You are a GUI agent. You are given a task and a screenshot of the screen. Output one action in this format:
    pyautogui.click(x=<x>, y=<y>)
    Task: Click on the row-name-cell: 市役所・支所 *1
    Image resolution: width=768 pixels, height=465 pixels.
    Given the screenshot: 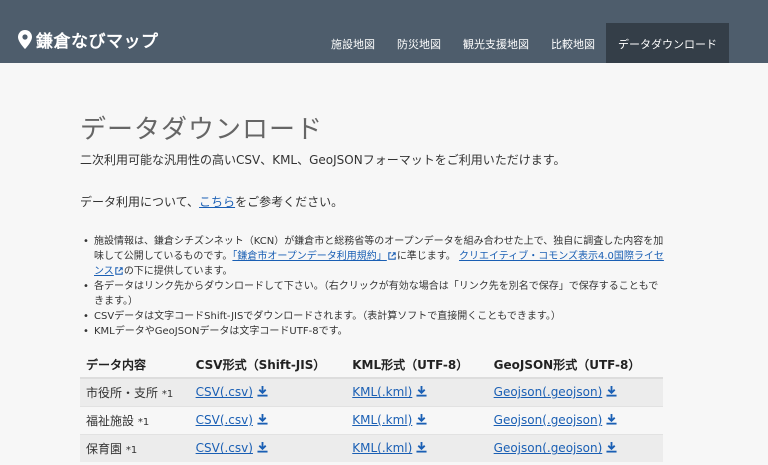 What is the action you would take?
    pyautogui.click(x=135, y=391)
    